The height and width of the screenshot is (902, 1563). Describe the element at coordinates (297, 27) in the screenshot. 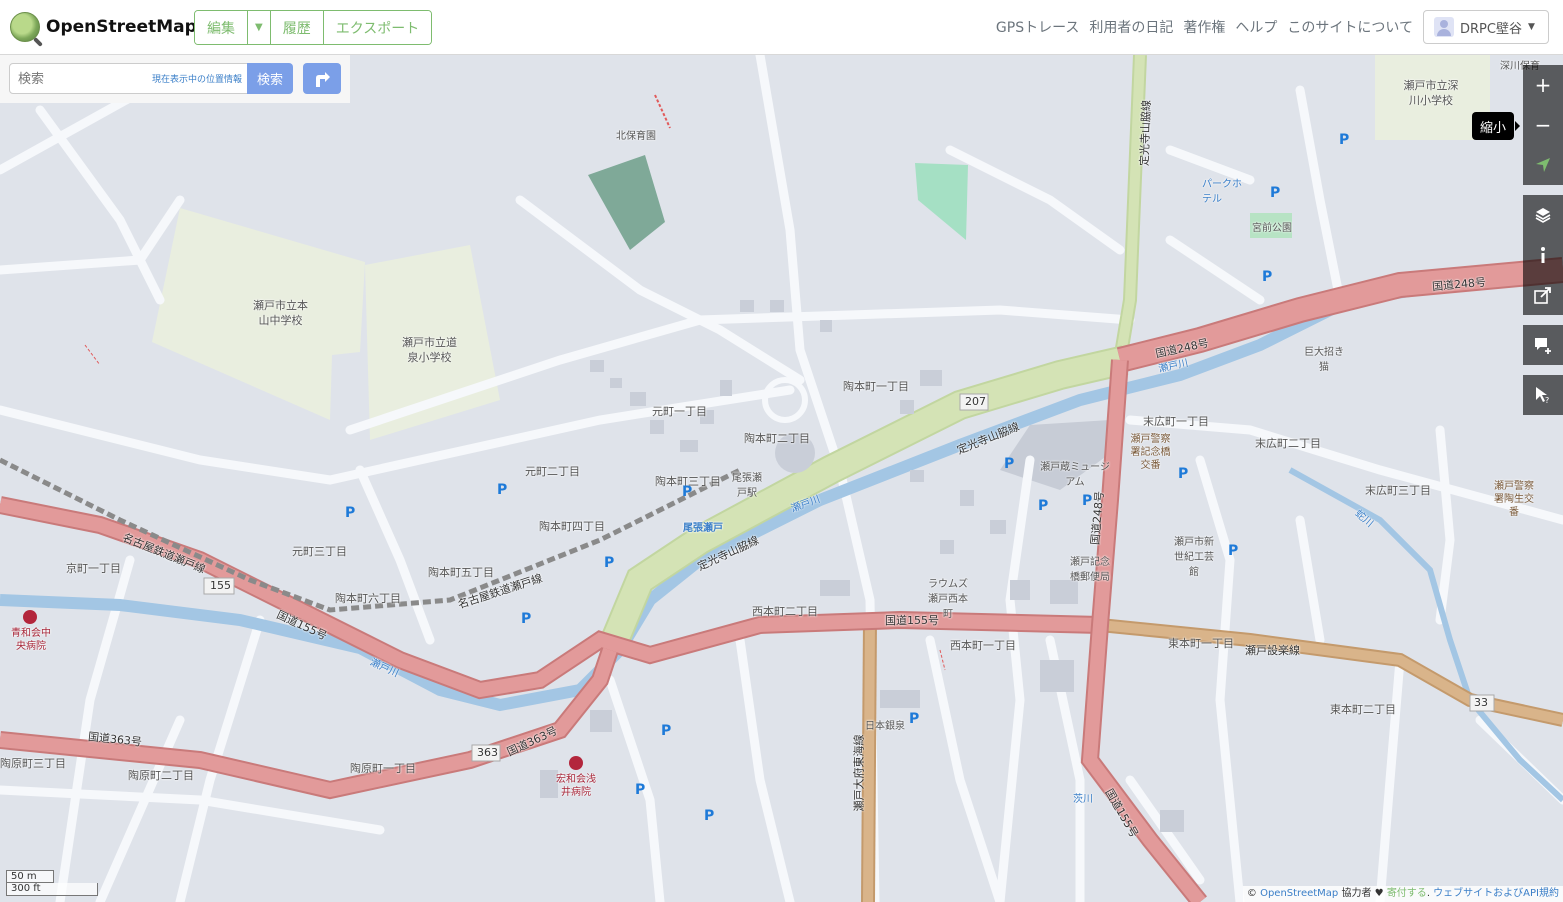

I see `history-button: 履歴` at that location.